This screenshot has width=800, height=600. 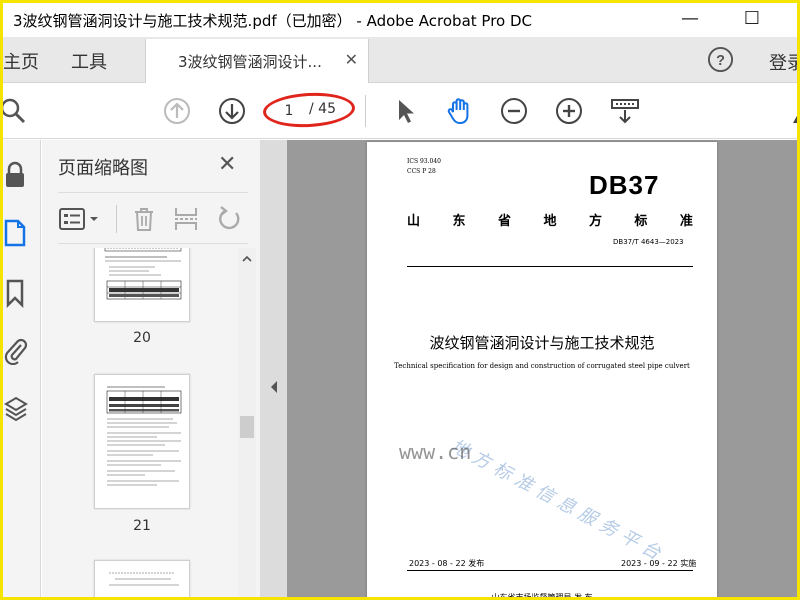 What do you see at coordinates (14, 111) in the screenshot?
I see `search-icon` at bounding box center [14, 111].